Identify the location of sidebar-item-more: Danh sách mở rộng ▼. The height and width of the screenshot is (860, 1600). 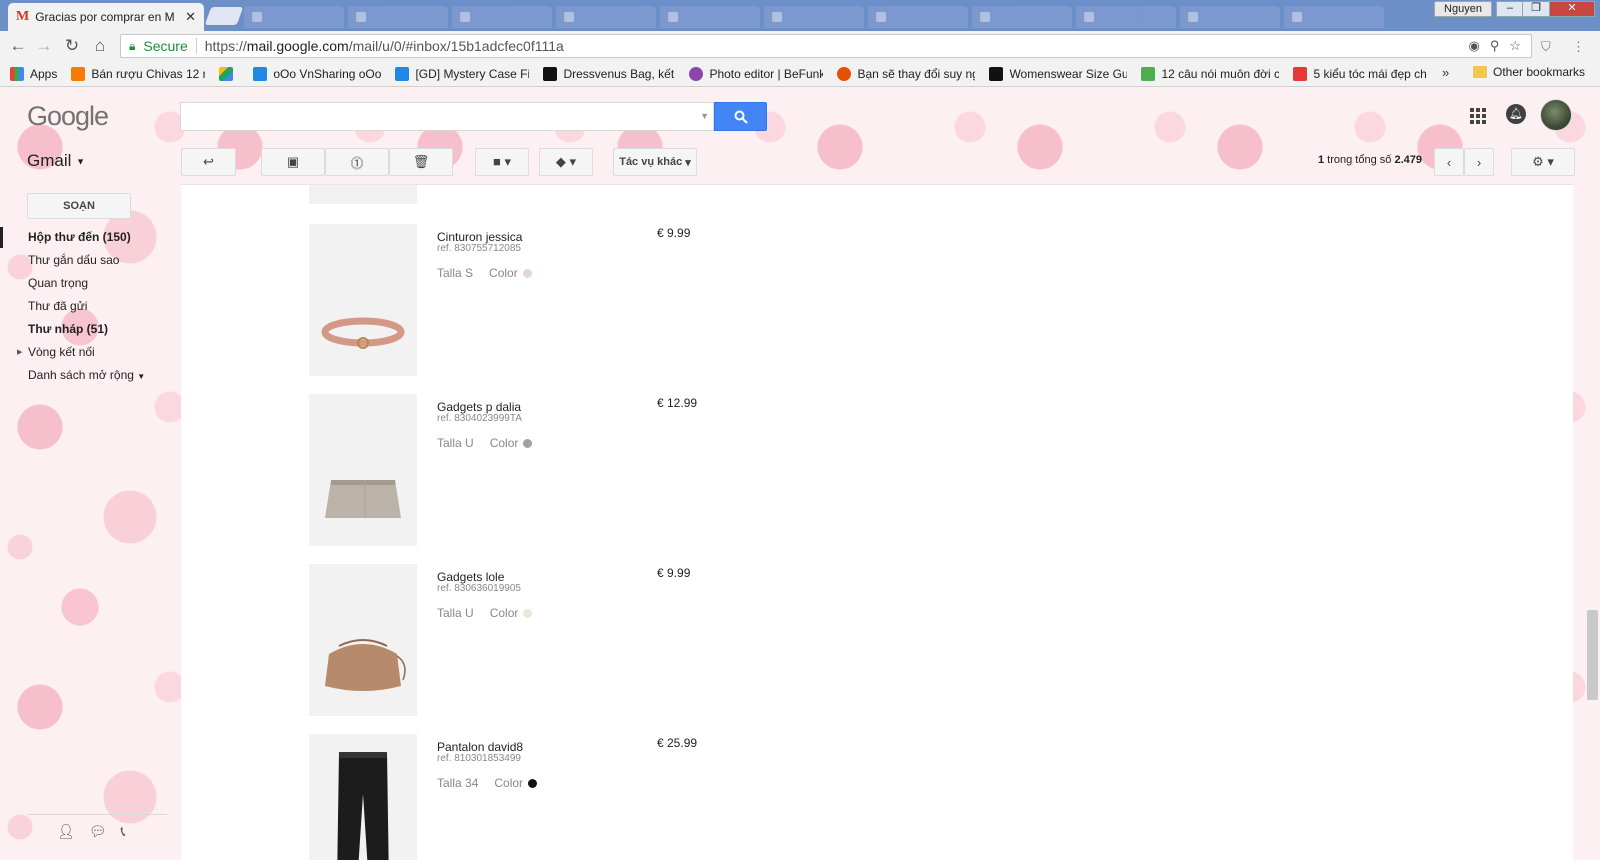
(90, 375).